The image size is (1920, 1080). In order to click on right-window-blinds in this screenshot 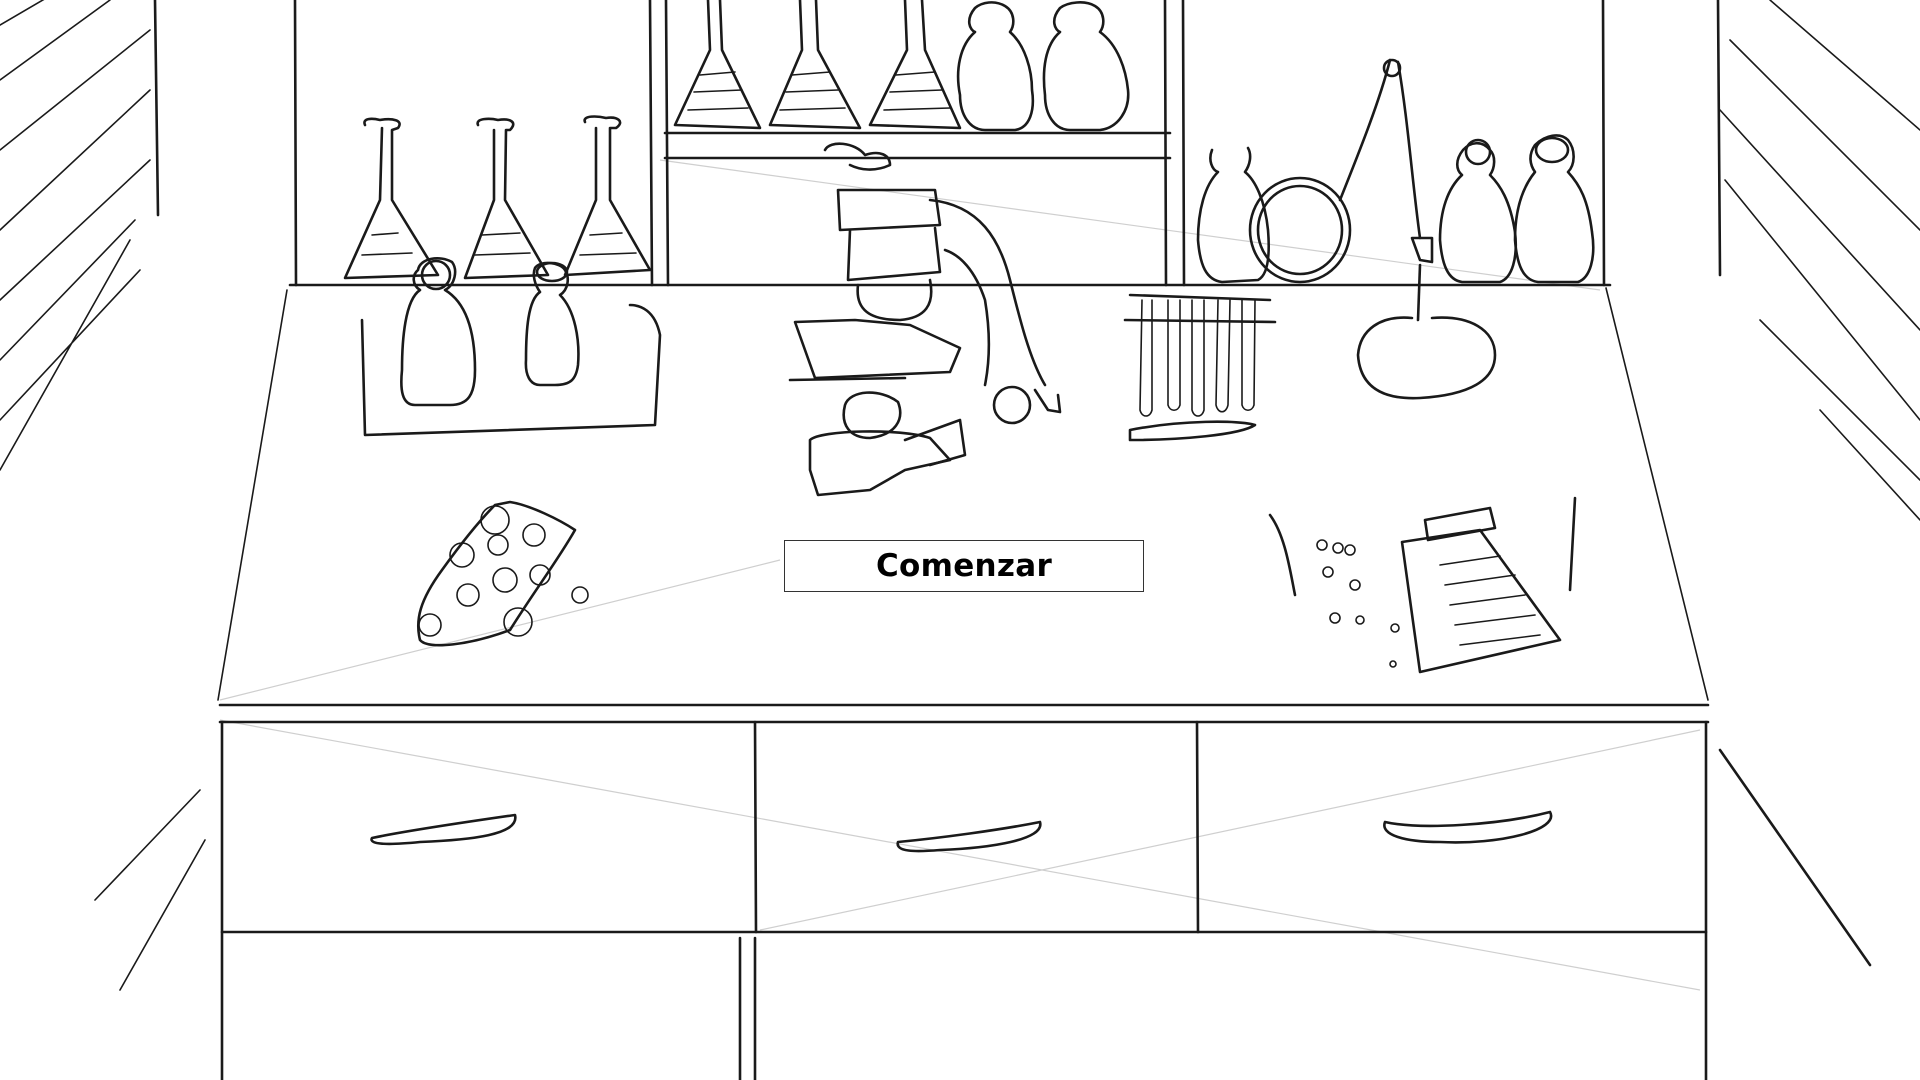, I will do `click(1818, 483)`.